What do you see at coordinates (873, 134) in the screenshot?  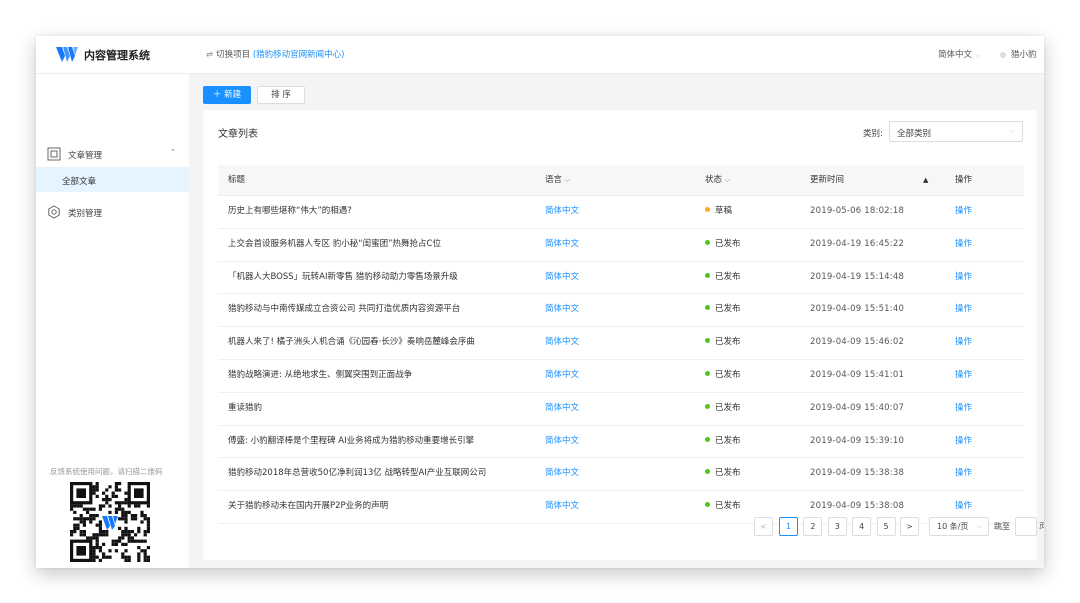 I see `category-filter-label: 类别:` at bounding box center [873, 134].